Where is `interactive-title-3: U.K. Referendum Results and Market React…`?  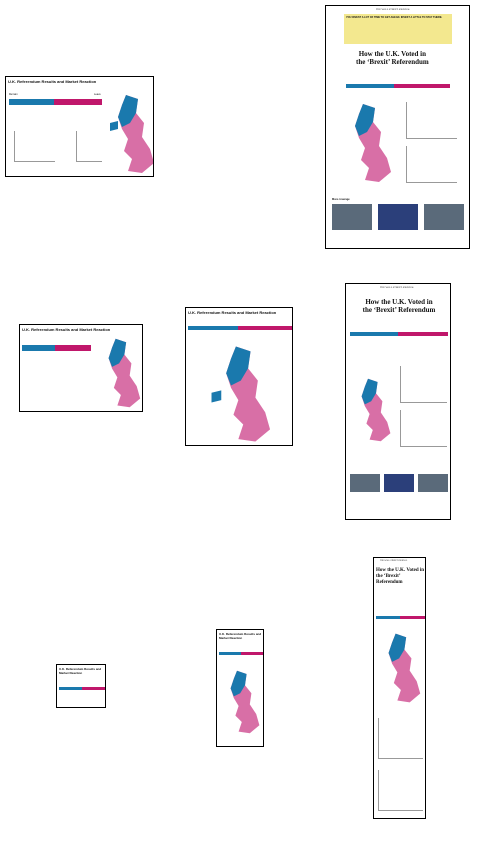 interactive-title-3: U.K. Referendum Results and Market React… is located at coordinates (232, 312).